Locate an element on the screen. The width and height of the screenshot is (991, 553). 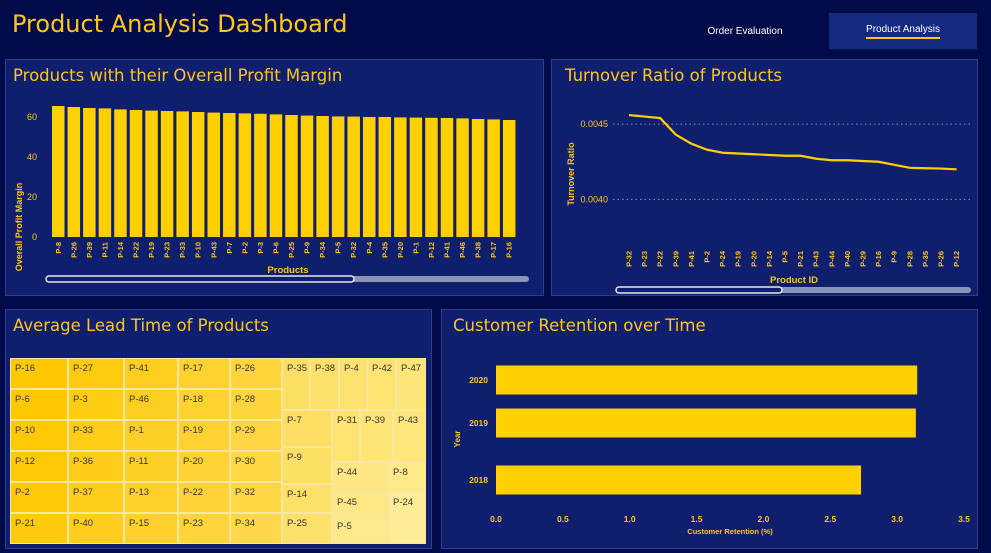
margin-x-tick: P-10 is located at coordinates (198, 250).